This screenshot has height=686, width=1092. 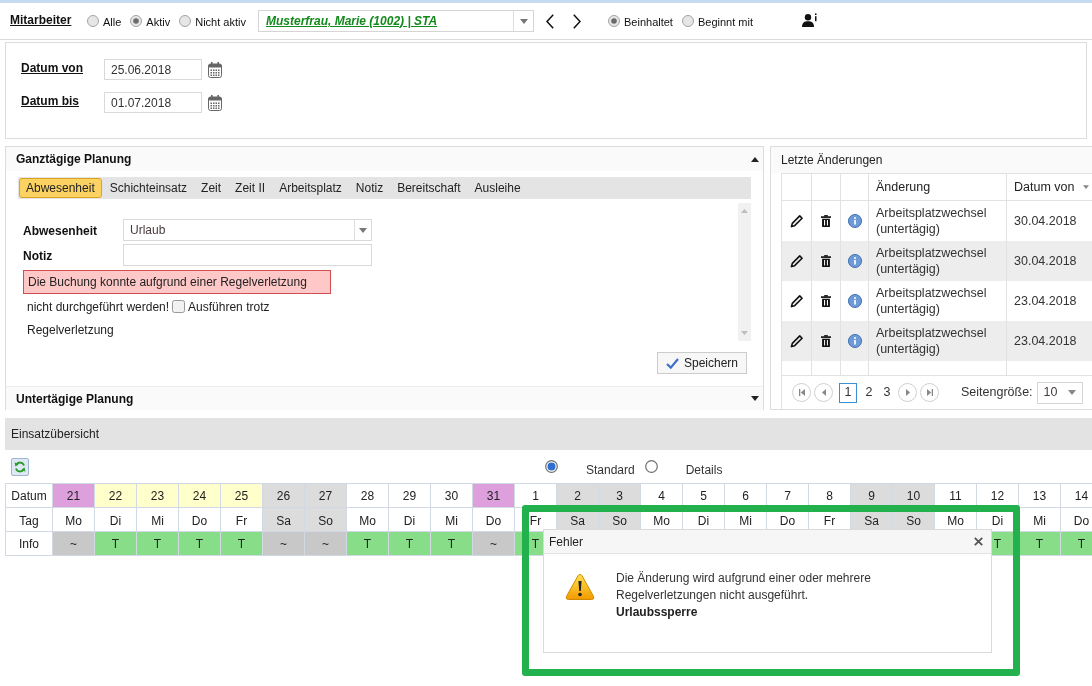 I want to click on person-info-icon, so click(x=809, y=19).